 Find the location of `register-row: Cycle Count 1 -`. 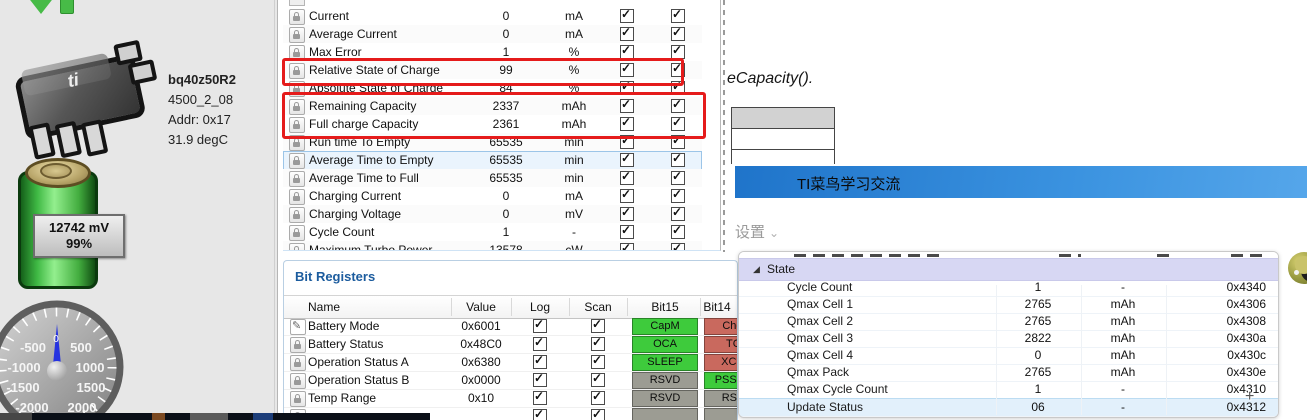

register-row: Cycle Count 1 - is located at coordinates (492, 232).